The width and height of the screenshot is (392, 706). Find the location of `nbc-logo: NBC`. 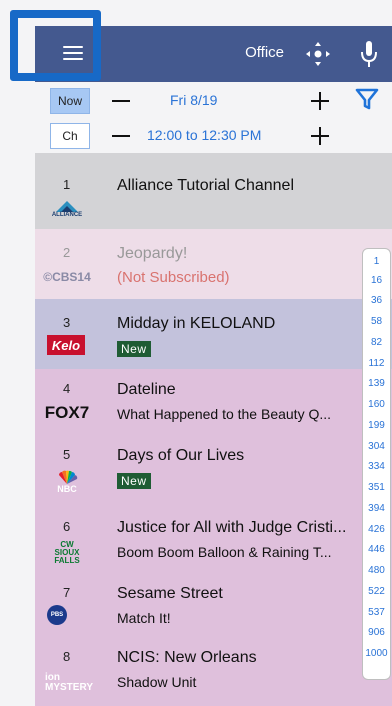

nbc-logo: NBC is located at coordinates (67, 482).